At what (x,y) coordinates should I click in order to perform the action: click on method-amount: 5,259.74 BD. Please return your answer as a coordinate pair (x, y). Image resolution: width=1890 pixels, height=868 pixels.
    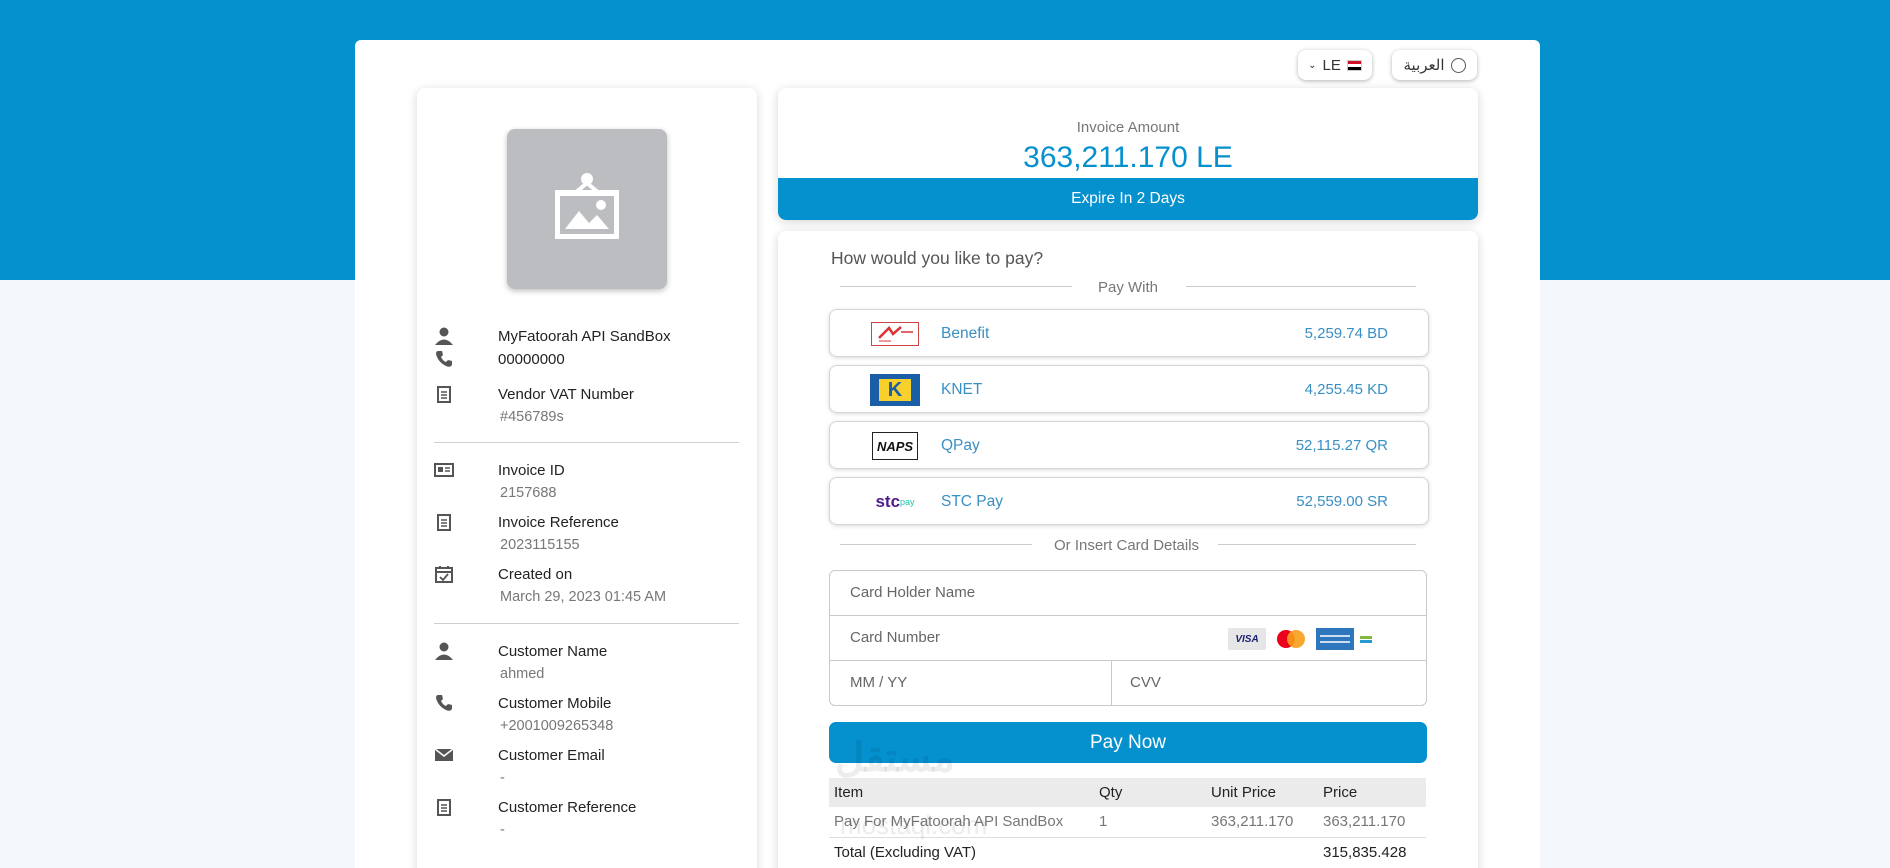
    Looking at the image, I should click on (1346, 333).